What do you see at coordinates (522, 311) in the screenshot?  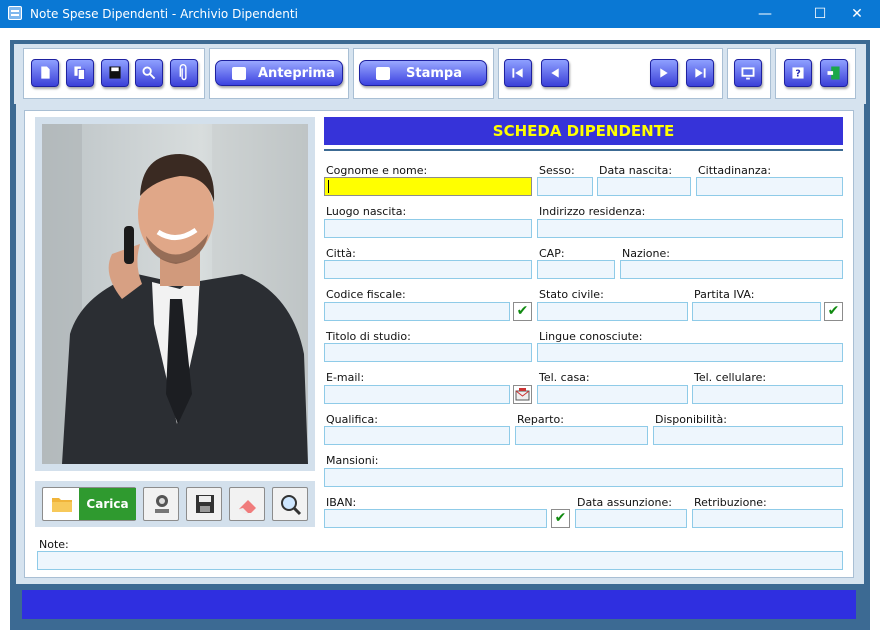 I see `verify-codice-fiscale-button: ✔` at bounding box center [522, 311].